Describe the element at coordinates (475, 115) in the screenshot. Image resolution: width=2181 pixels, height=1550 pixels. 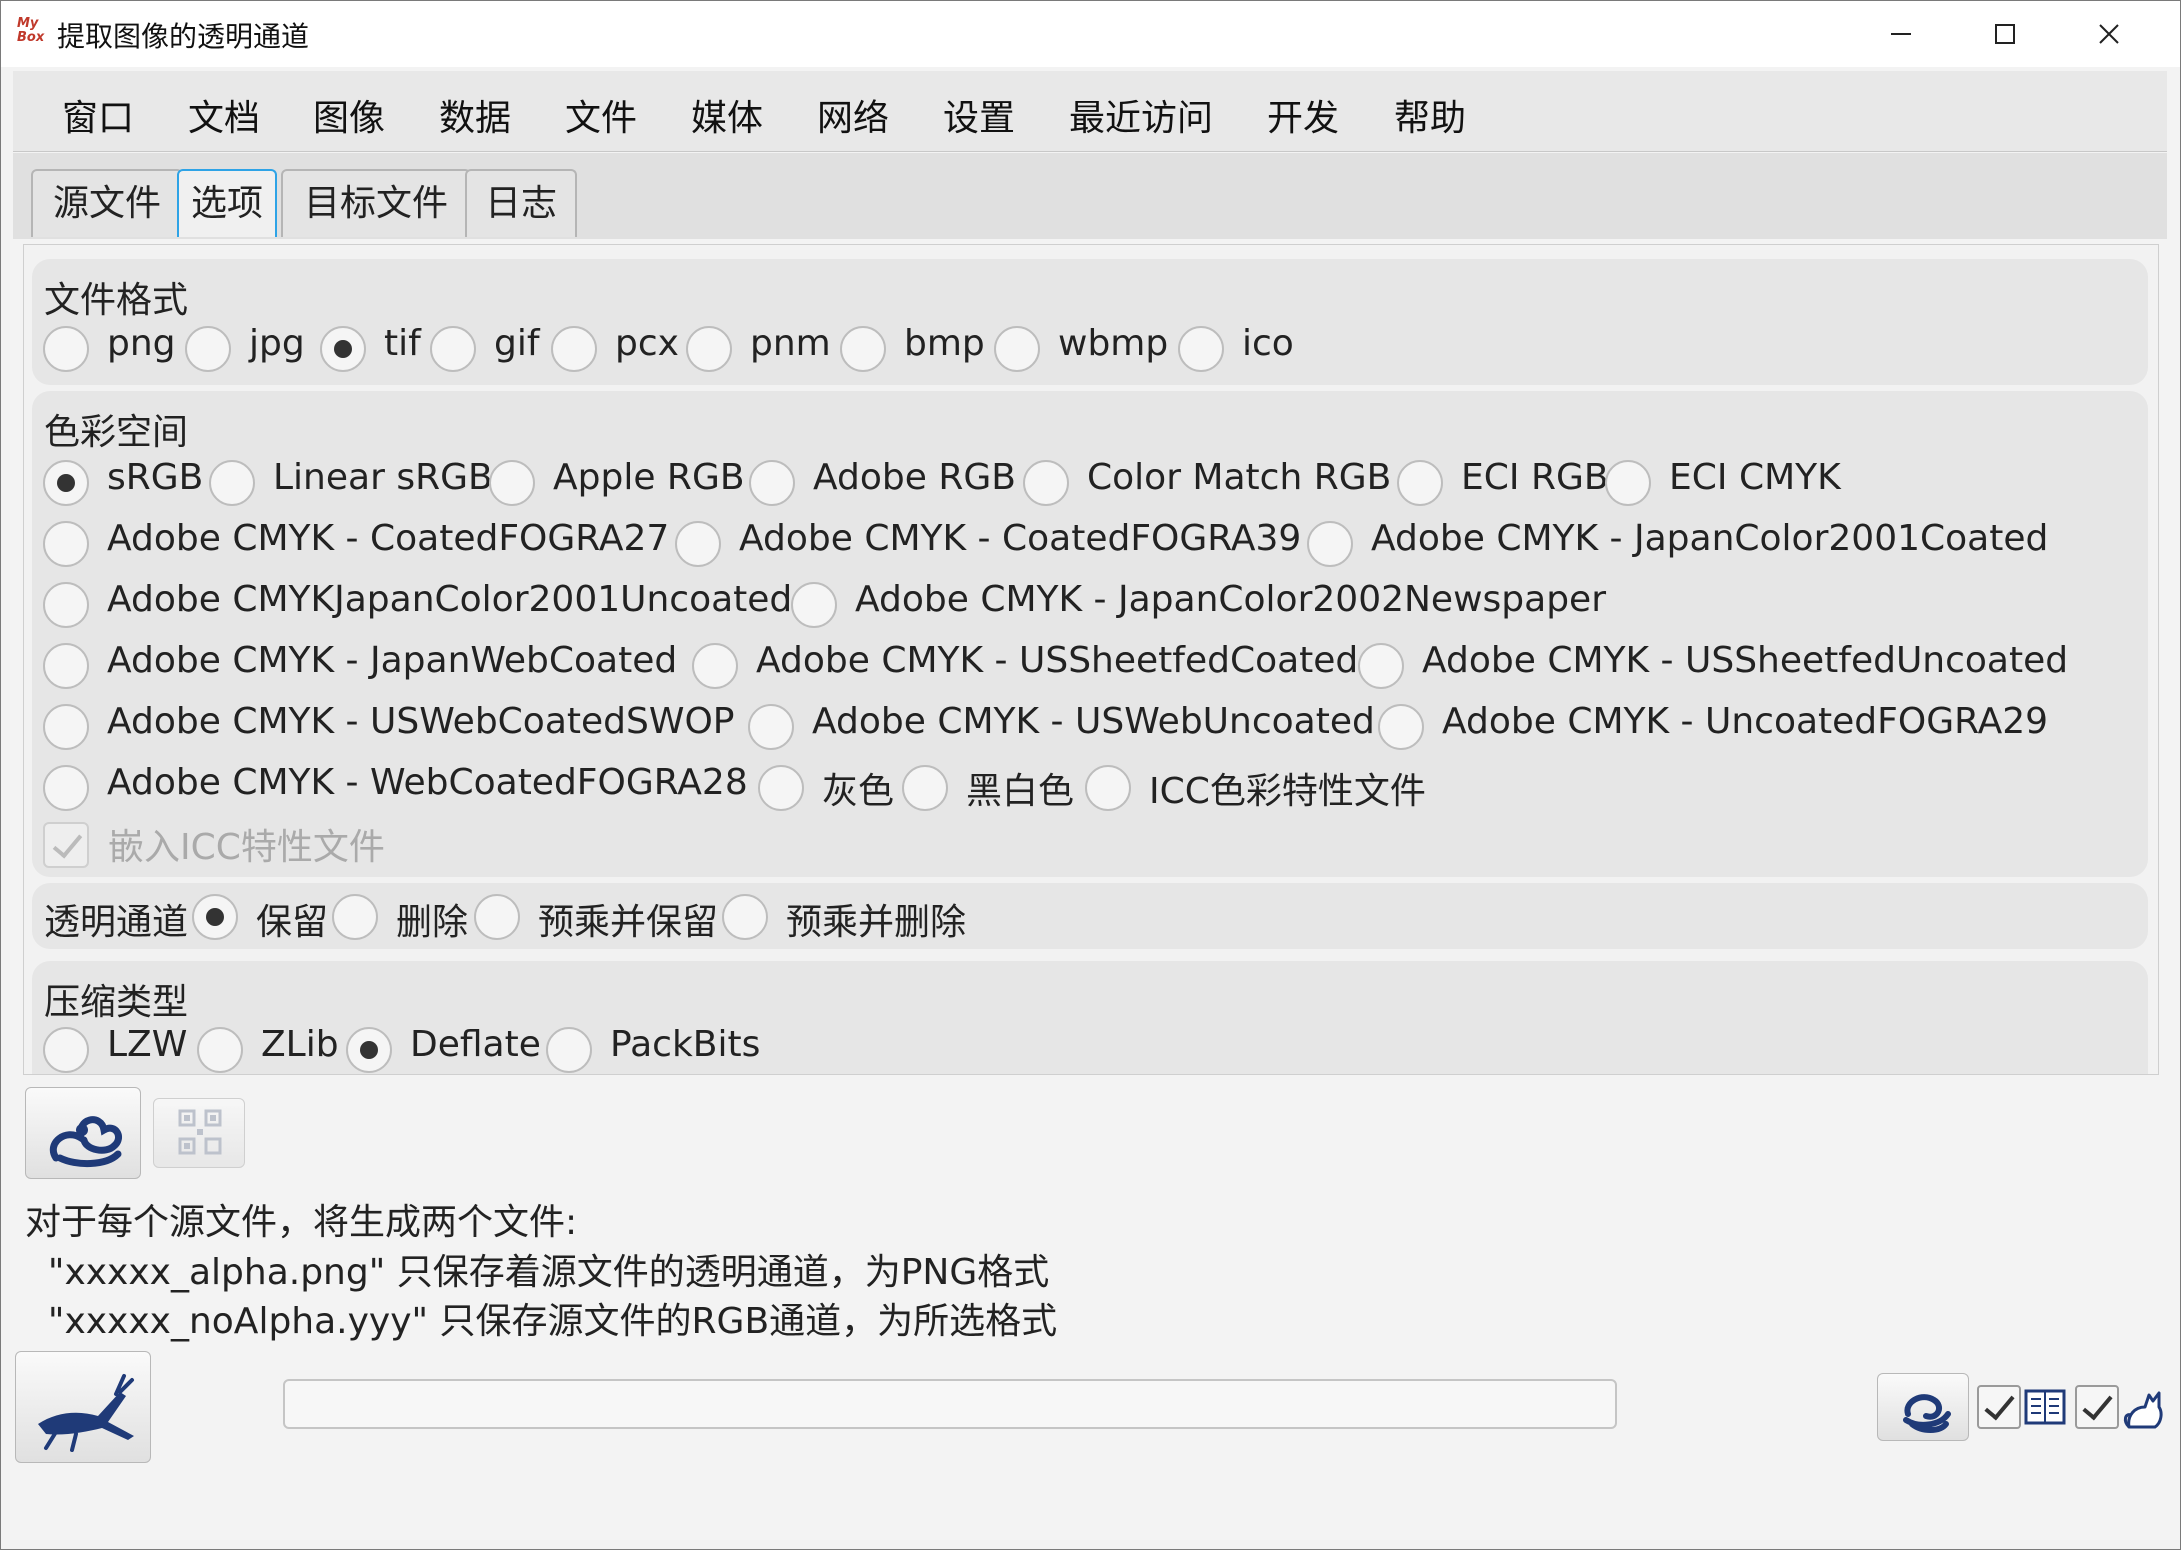
I see `menu-data: 数据` at that location.